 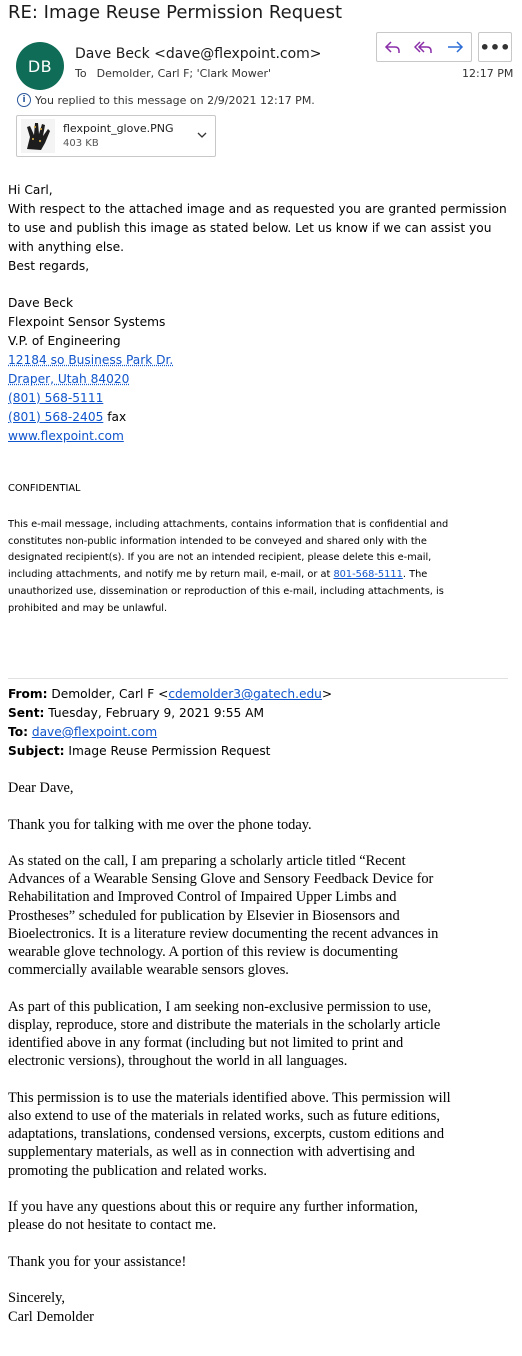 What do you see at coordinates (94, 732) in the screenshot?
I see `to-email-link: dave@flexpoint.com` at bounding box center [94, 732].